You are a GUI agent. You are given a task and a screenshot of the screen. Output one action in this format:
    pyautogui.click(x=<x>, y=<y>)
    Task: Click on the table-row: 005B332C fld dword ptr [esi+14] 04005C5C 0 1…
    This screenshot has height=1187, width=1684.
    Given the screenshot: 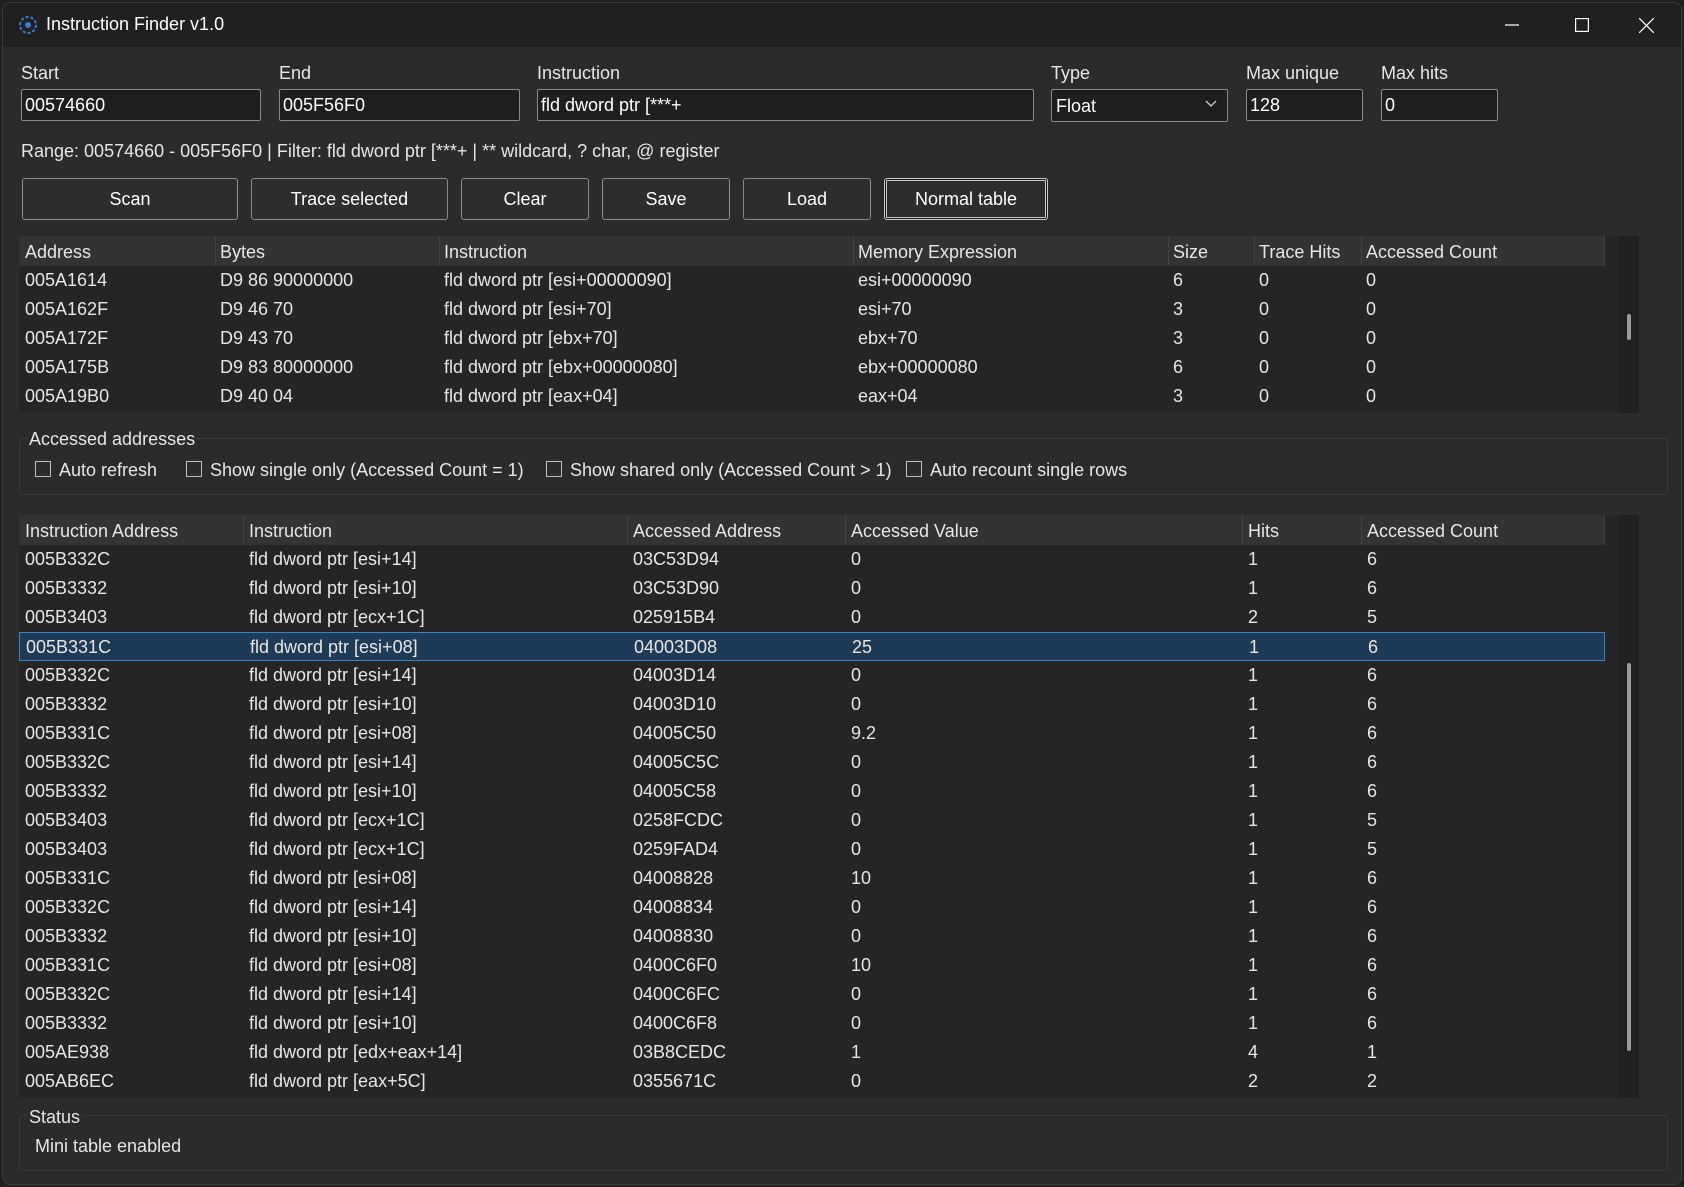 What is the action you would take?
    pyautogui.click(x=812, y=762)
    